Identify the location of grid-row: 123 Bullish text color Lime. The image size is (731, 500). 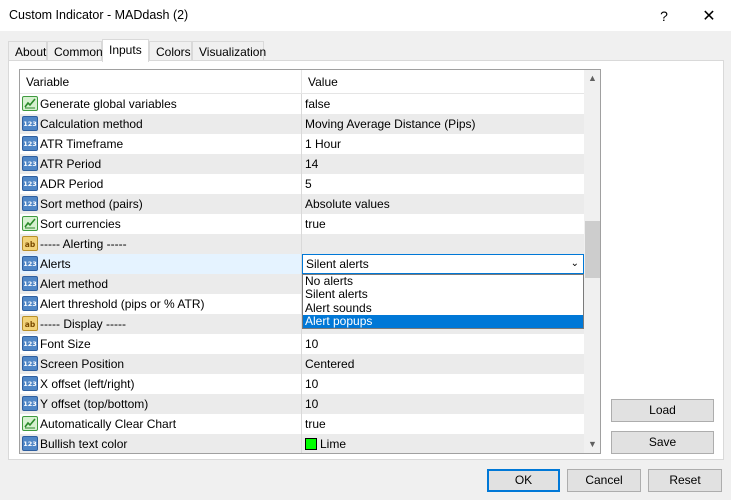
(302, 443).